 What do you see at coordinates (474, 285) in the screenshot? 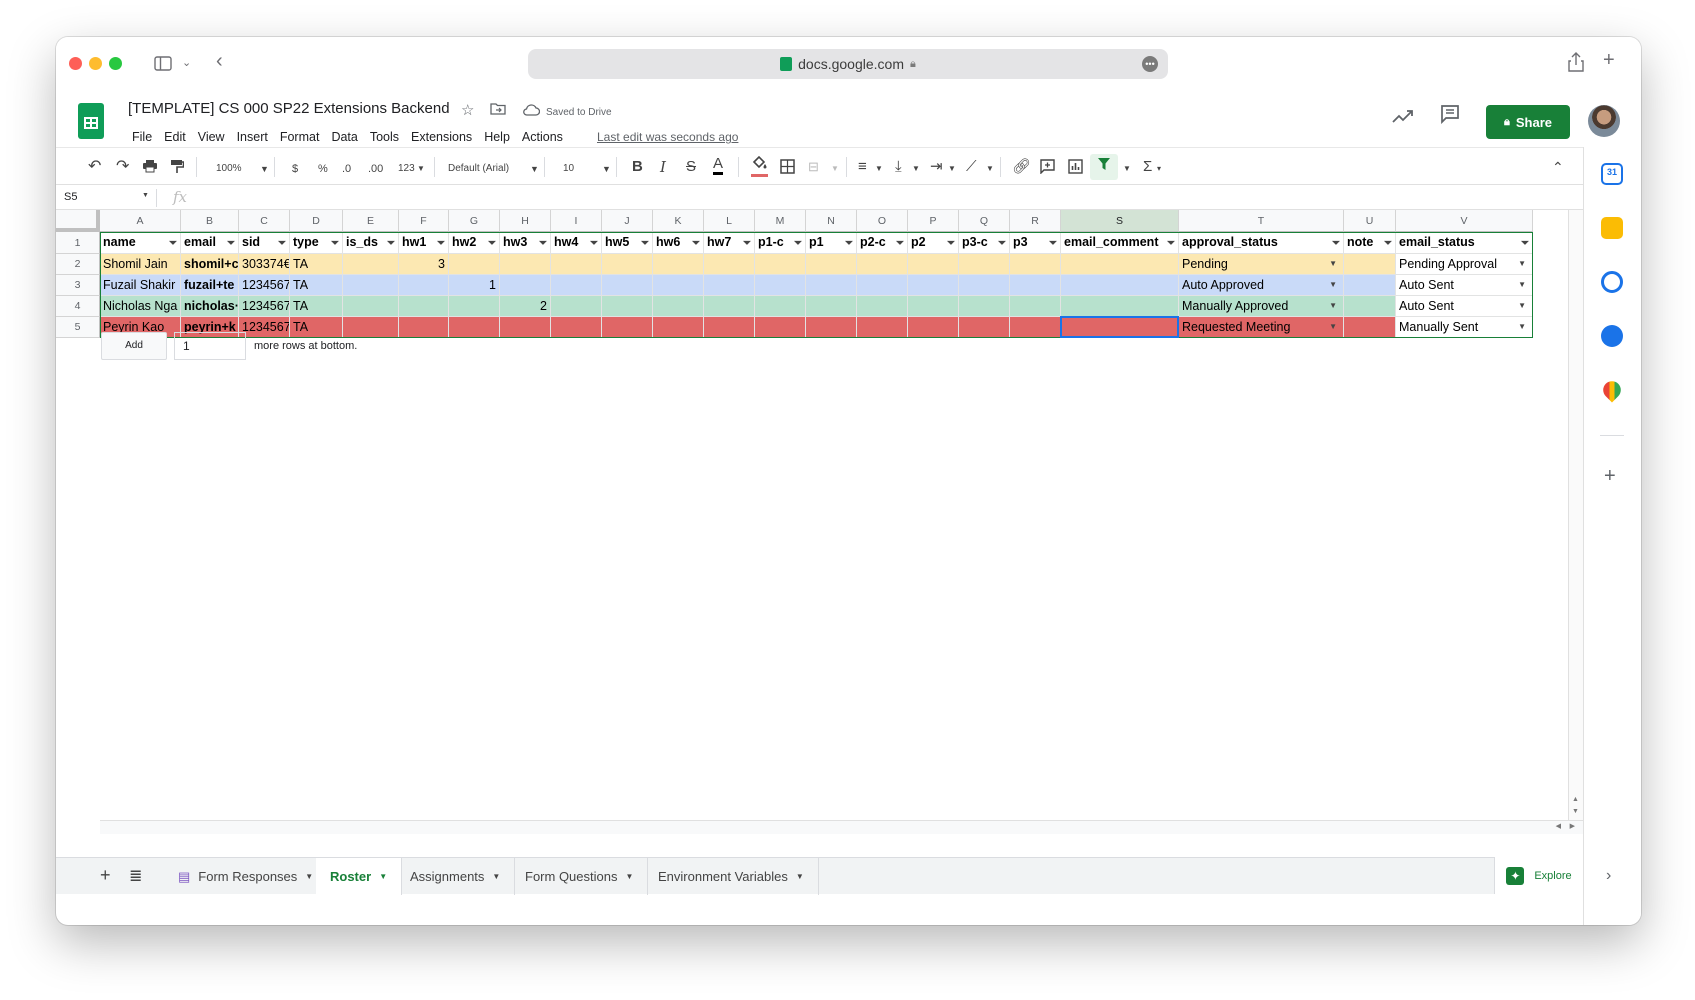
I see `cell-g3: 1` at bounding box center [474, 285].